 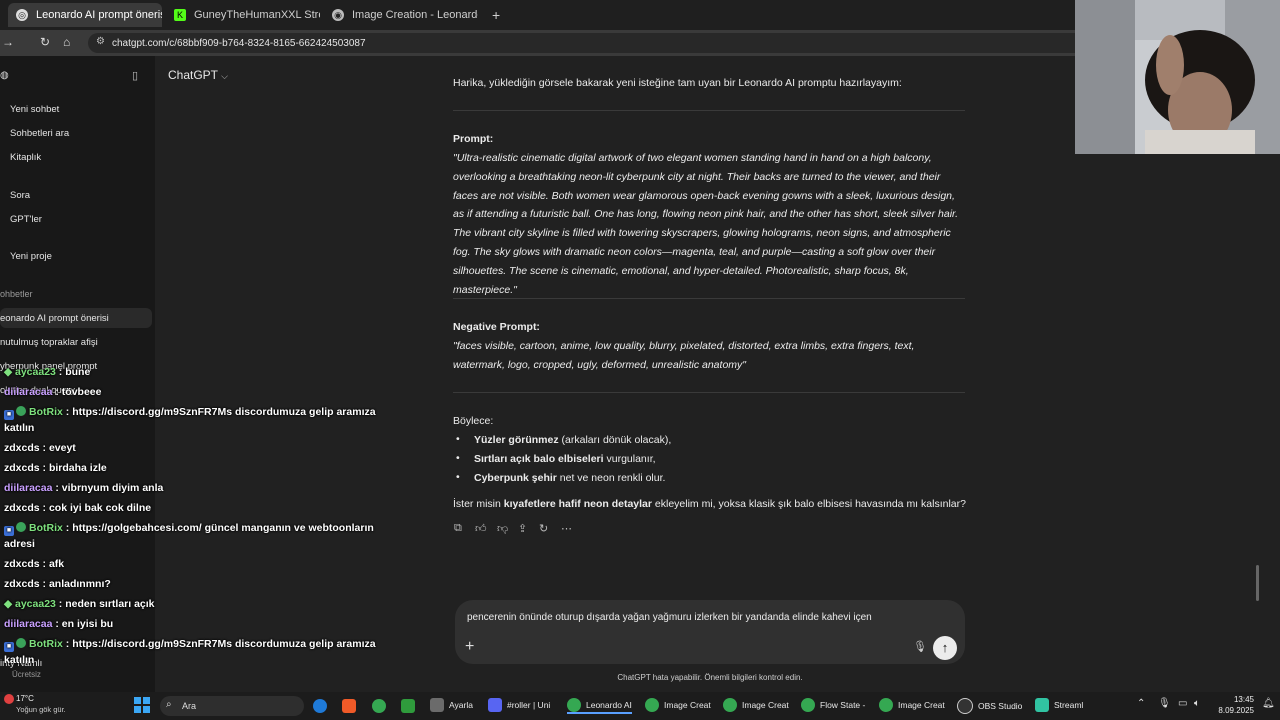 What do you see at coordinates (49, 342) in the screenshot?
I see `chat-item: nutulmuş topraklar afişi` at bounding box center [49, 342].